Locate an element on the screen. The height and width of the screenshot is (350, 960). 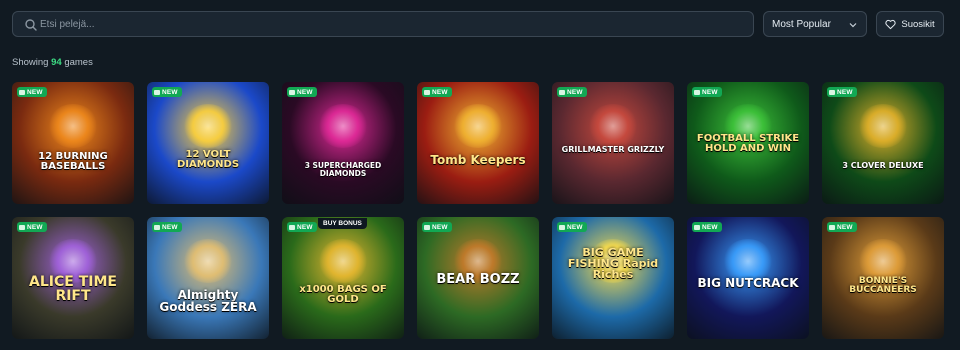
game-tile: BIG NUTCRACK NEW is located at coordinates (748, 278).